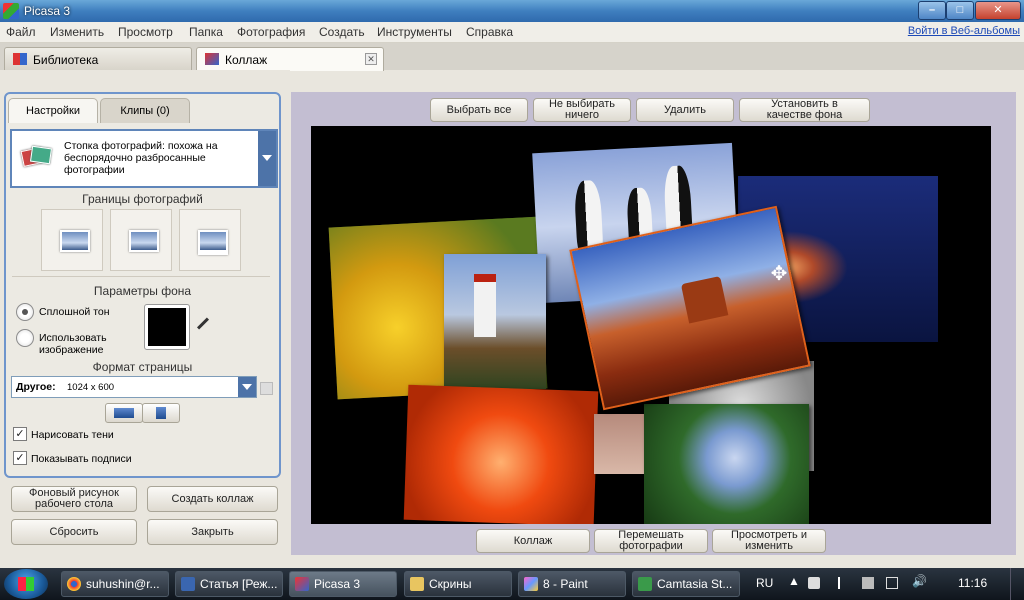 The height and width of the screenshot is (600, 1024). What do you see at coordinates (302, 584) in the screenshot?
I see `picasa-icon` at bounding box center [302, 584].